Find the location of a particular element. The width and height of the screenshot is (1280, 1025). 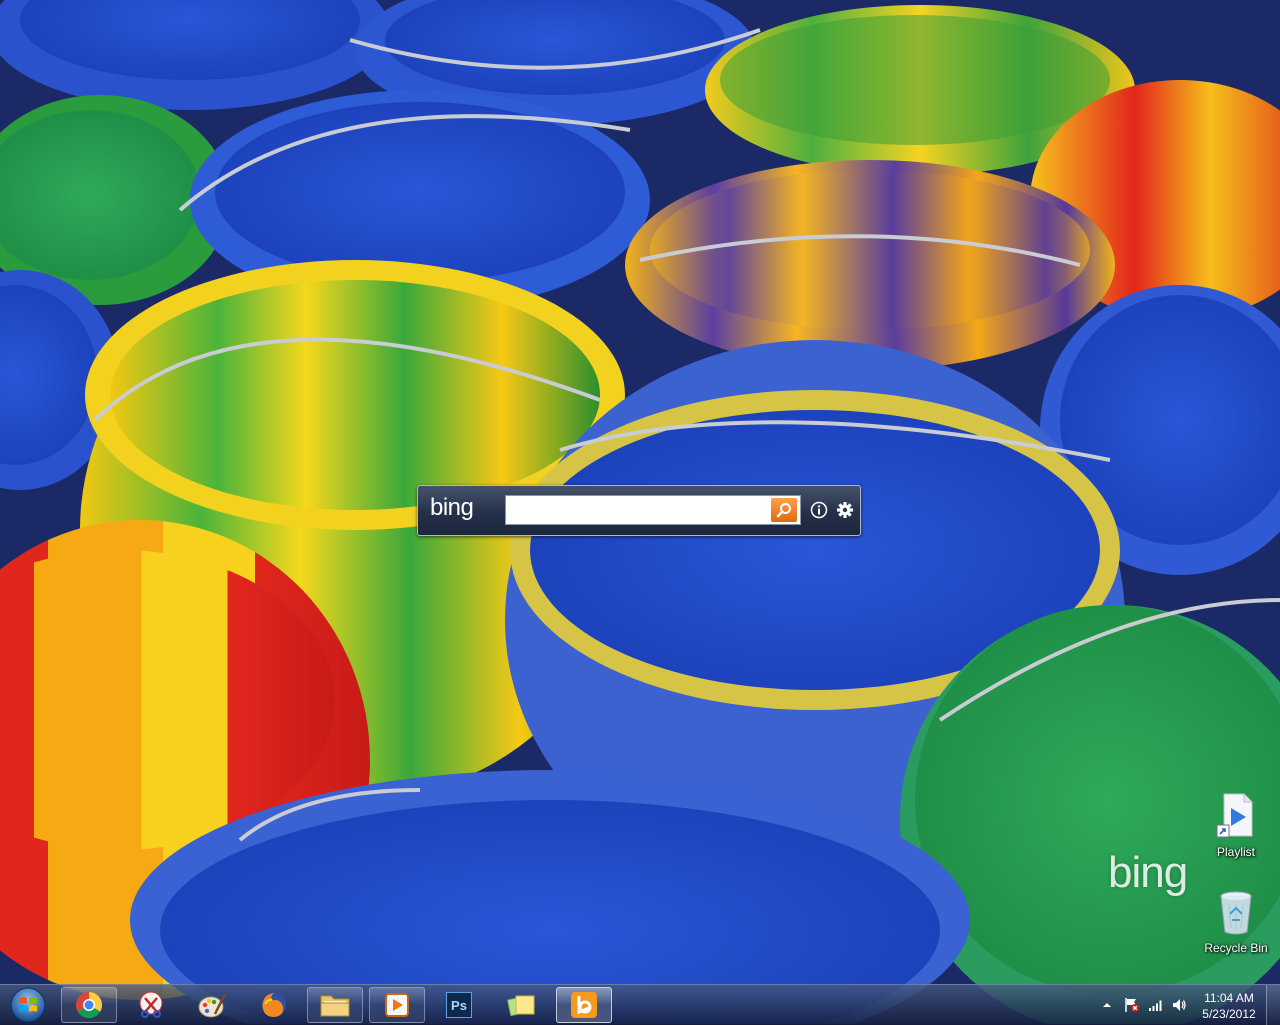

gear-icon is located at coordinates (845, 510).